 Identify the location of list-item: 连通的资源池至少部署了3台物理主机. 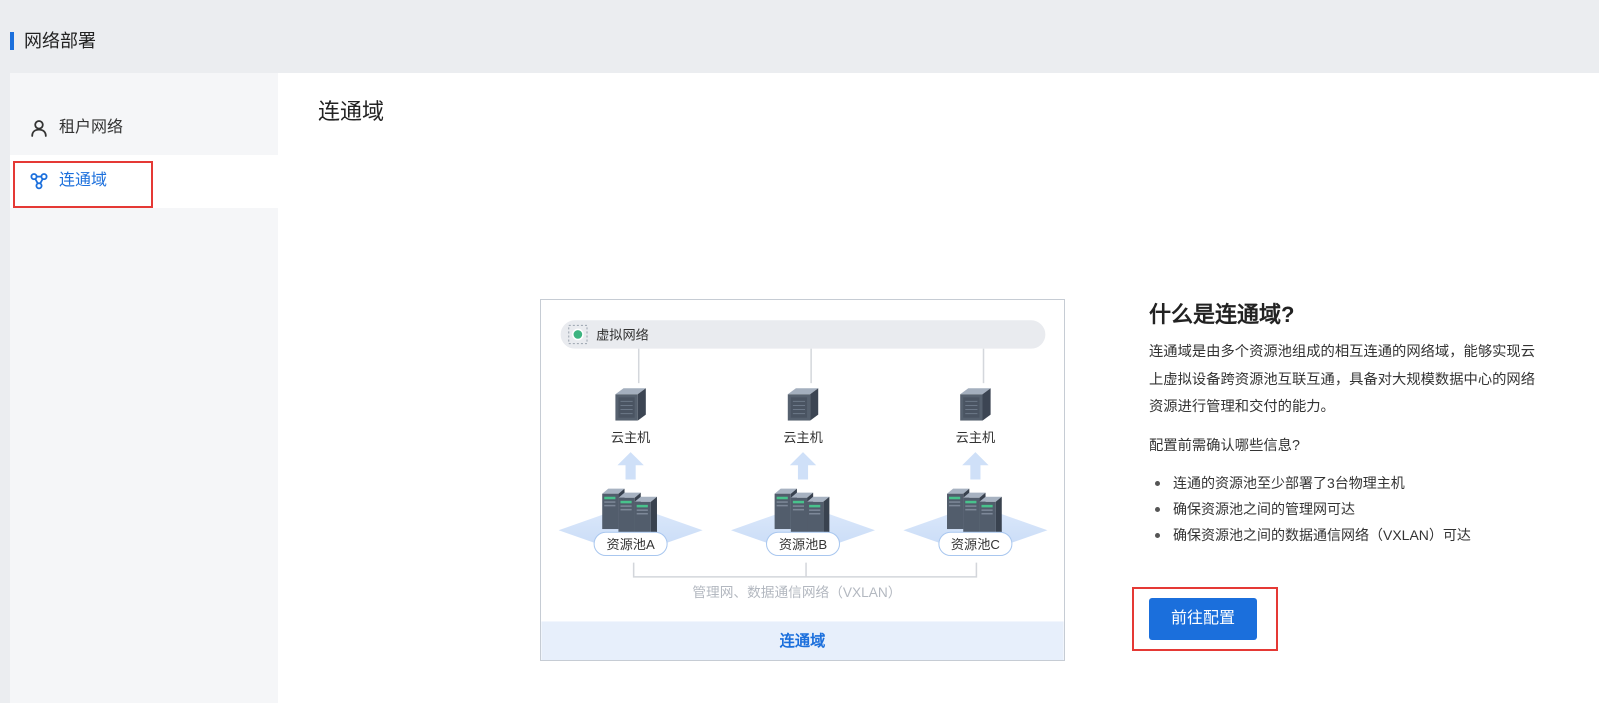
(1310, 483).